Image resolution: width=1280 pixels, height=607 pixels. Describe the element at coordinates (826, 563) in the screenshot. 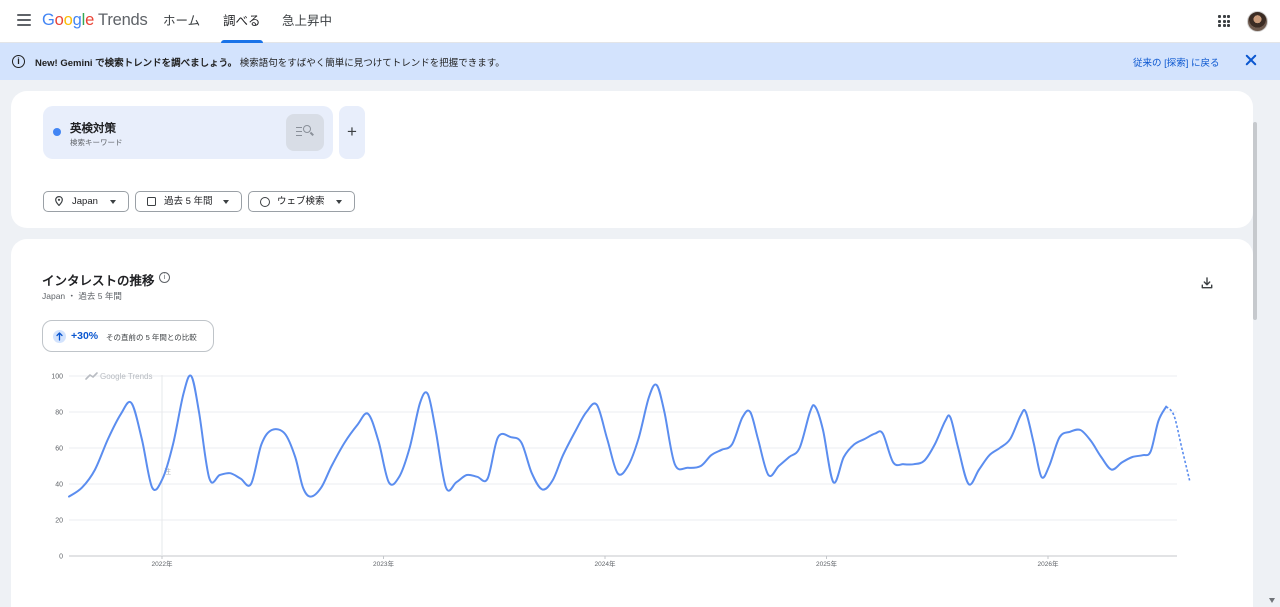

I see `x-tick-label: 2025年` at that location.